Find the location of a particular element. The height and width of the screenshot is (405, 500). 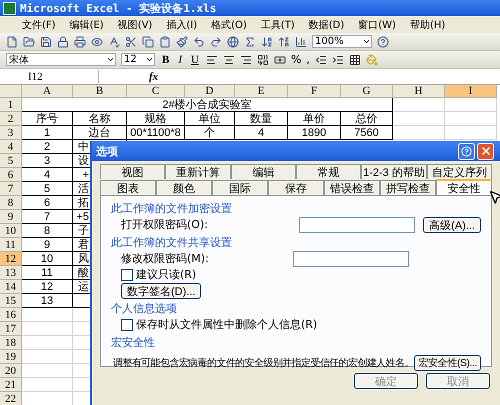

row-header: 3 is located at coordinates (11, 133).